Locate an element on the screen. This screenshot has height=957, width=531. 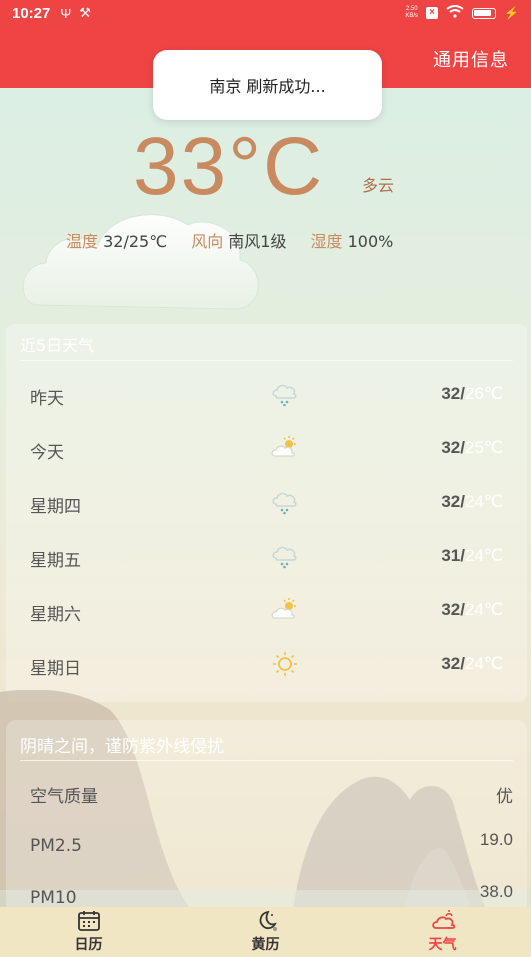
forecast-temps: 32/25℃ is located at coordinates (472, 448).